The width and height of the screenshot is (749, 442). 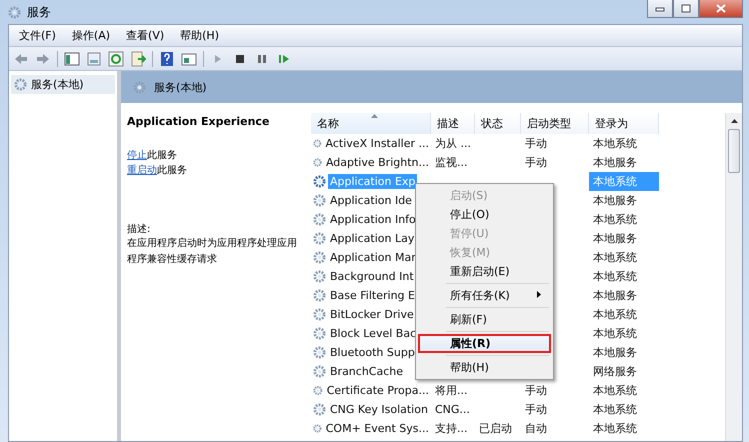 What do you see at coordinates (373, 257) in the screenshot?
I see `service-name: Application Mar` at bounding box center [373, 257].